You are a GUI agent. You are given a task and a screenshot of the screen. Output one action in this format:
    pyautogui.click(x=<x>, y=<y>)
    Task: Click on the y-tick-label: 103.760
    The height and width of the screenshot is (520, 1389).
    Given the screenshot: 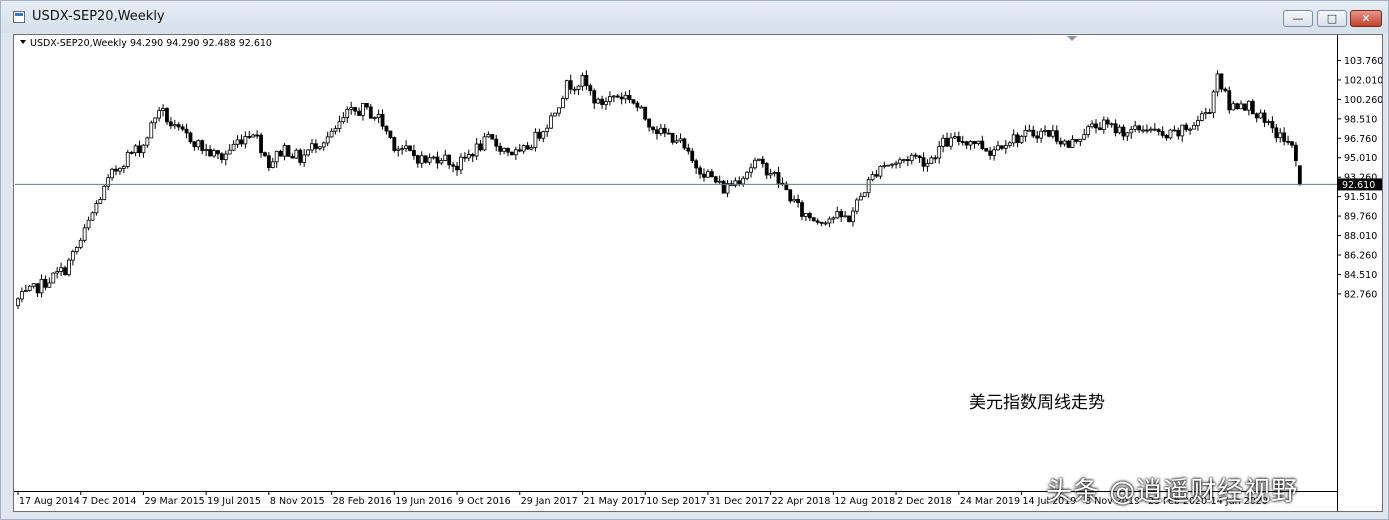 What is the action you would take?
    pyautogui.click(x=1363, y=61)
    